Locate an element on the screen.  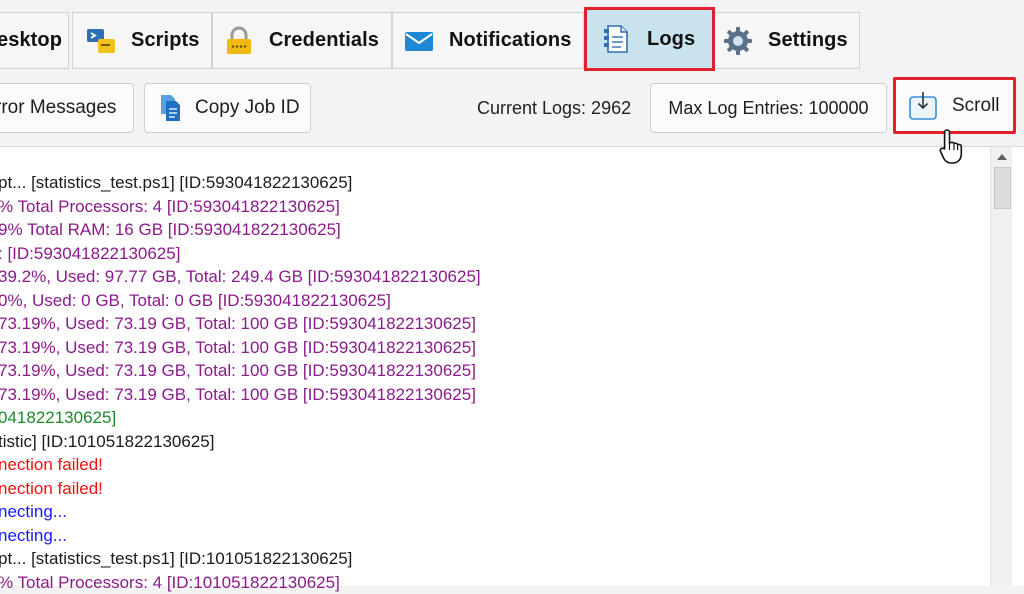
scrollbar-thumb is located at coordinates (1002, 188).